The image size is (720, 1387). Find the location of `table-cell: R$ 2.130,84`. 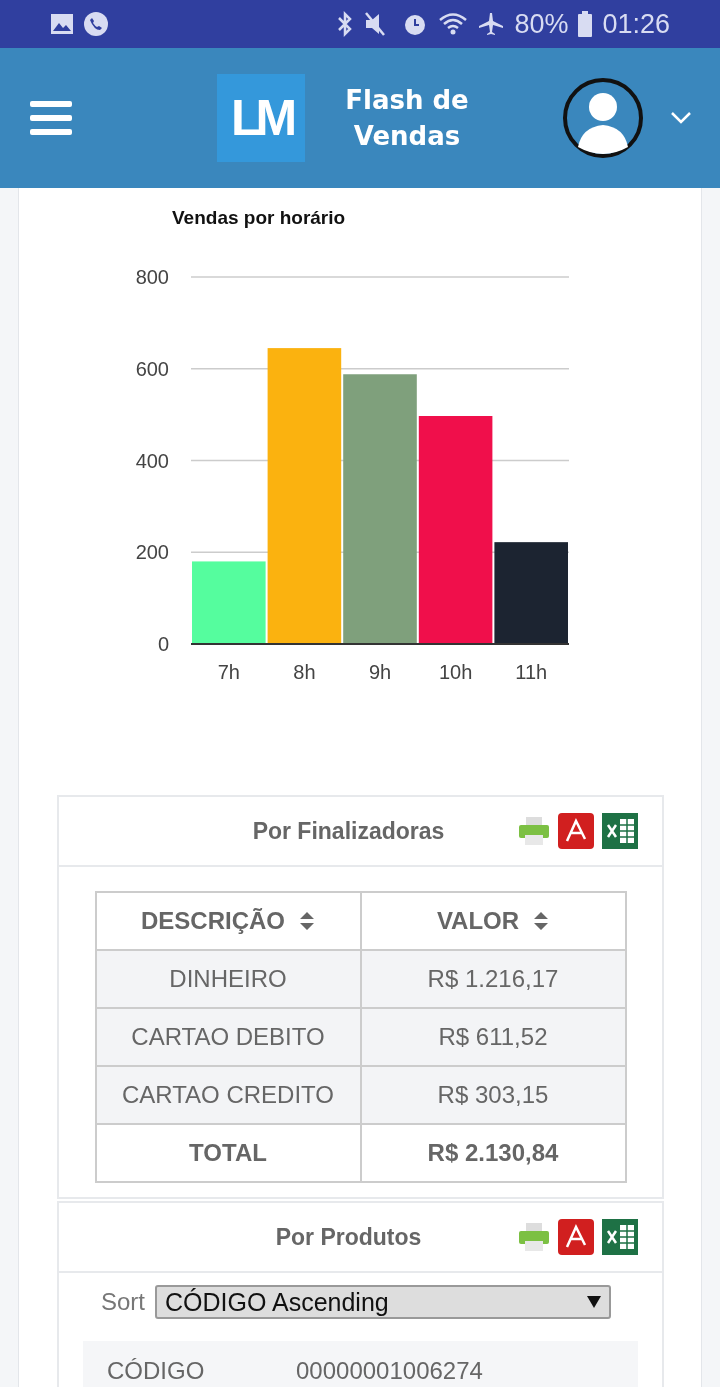

table-cell: R$ 2.130,84 is located at coordinates (493, 1153).